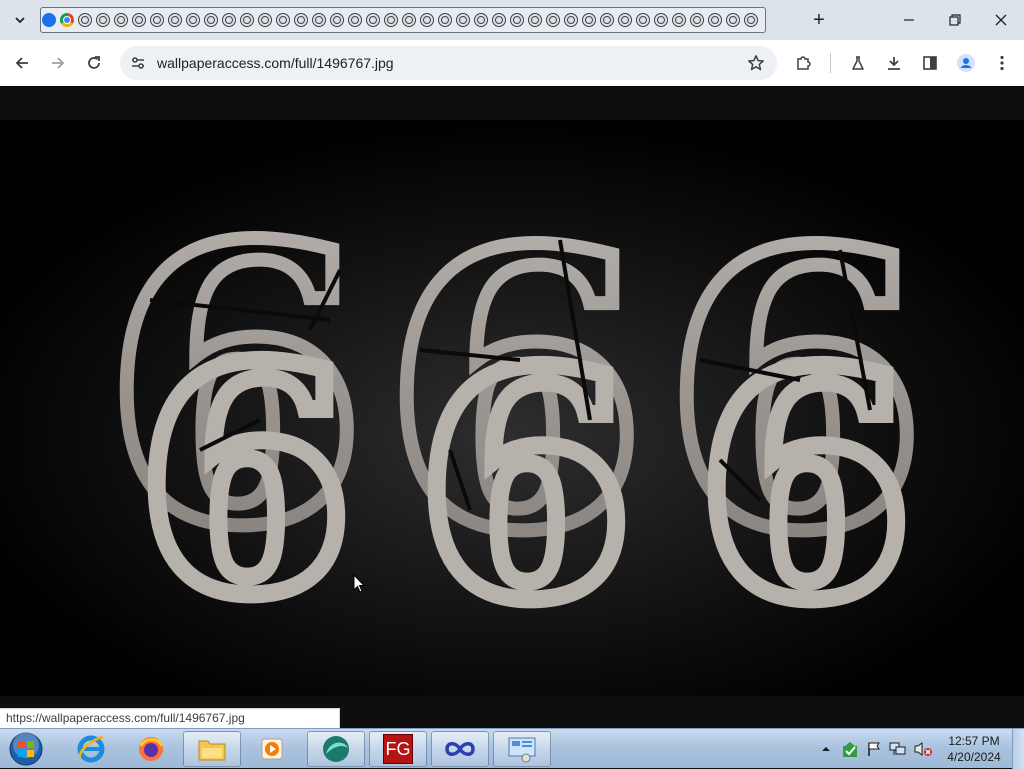 This screenshot has width=1024, height=769. I want to click on new-tab-button: +, so click(819, 20).